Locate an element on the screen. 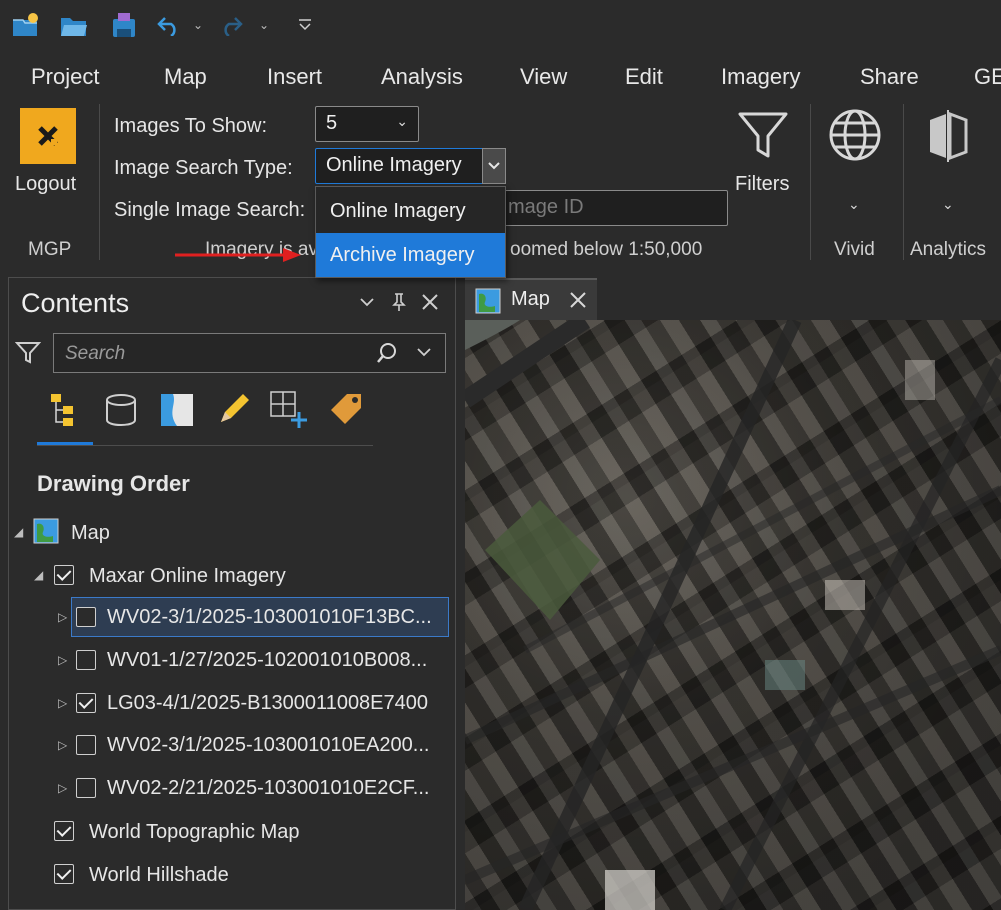  single-image-search-placeholder: mage ID is located at coordinates (546, 207).